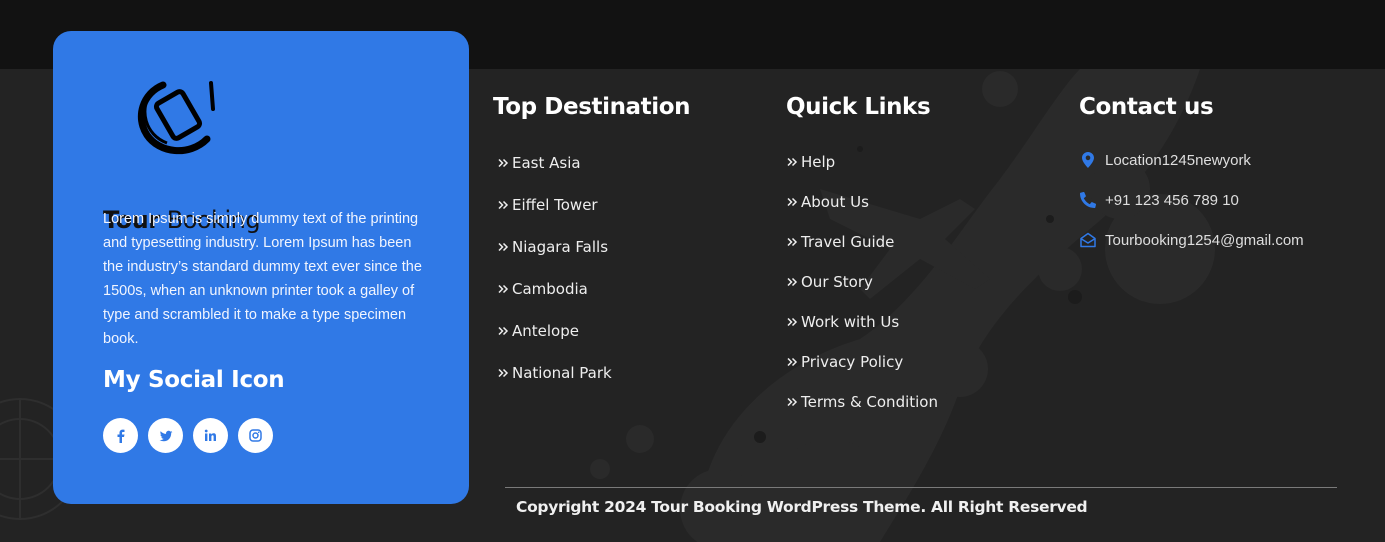 The height and width of the screenshot is (542, 1385). I want to click on quick-link-our-story: Our Story, so click(829, 282).